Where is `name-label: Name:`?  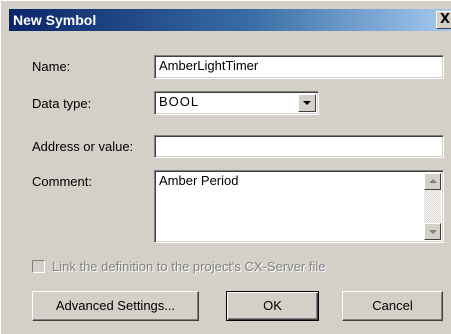
name-label: Name: is located at coordinates (51, 66).